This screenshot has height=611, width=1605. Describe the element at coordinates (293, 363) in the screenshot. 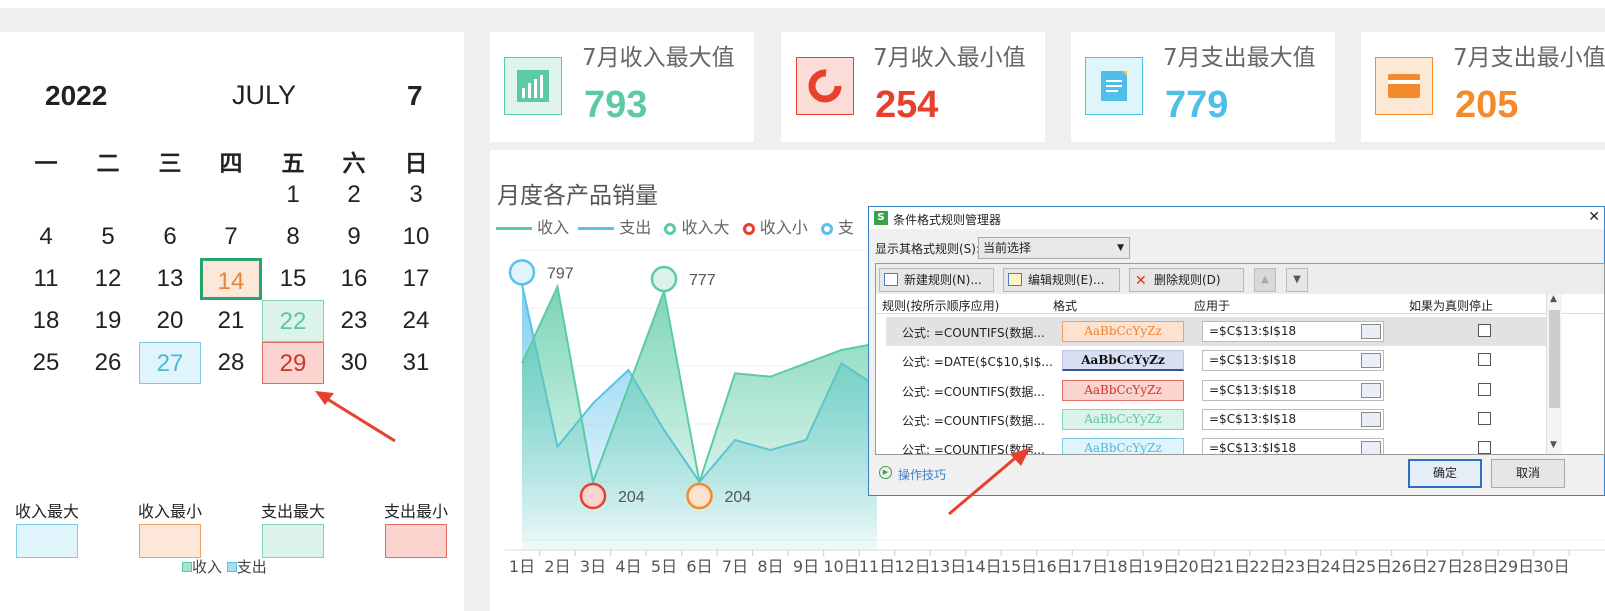

I see `calendar-day: 29` at that location.